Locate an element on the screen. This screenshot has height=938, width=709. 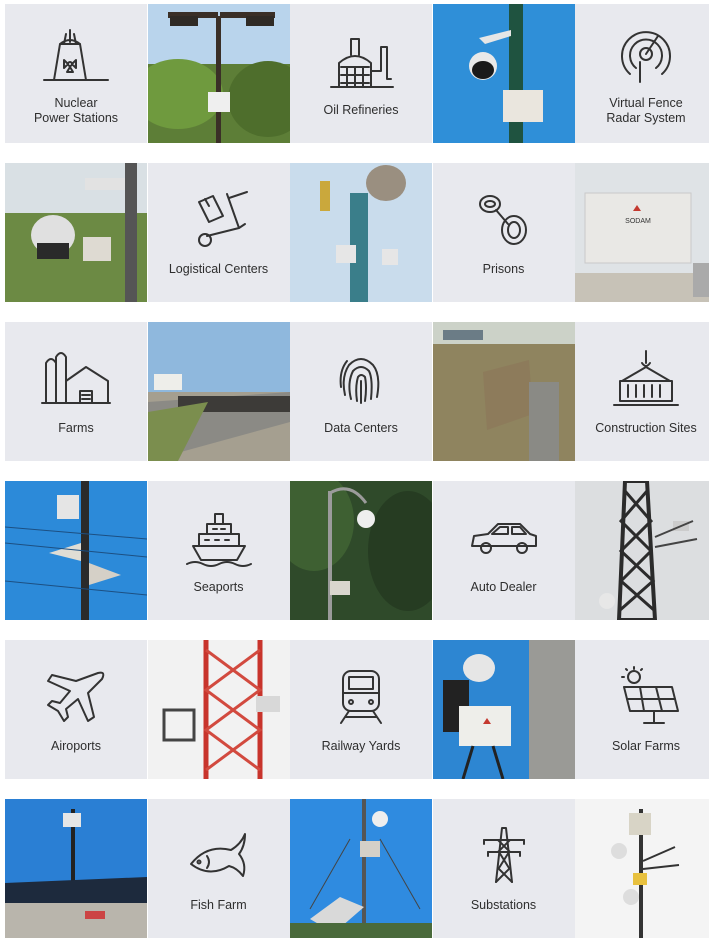
tile-label: Data Centers is located at coordinates (361, 428).